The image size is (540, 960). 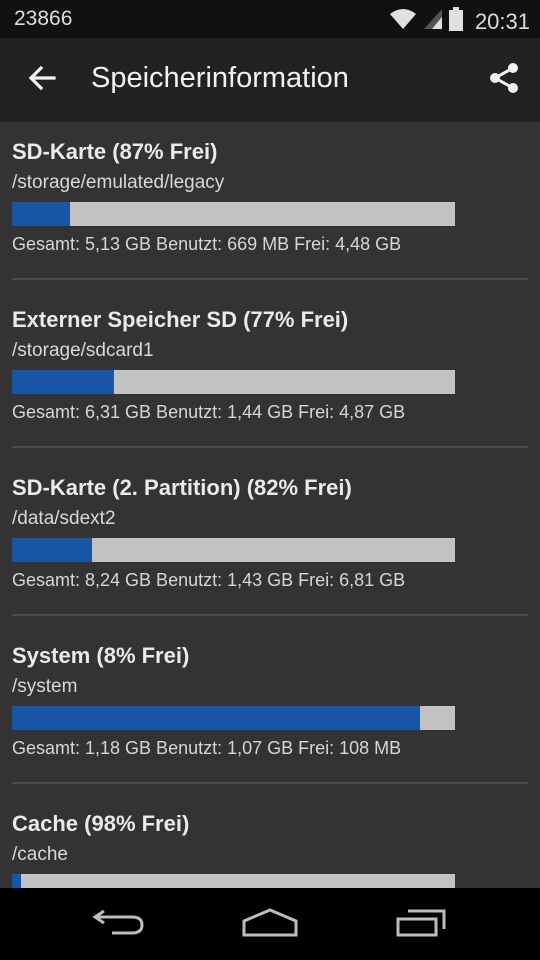 What do you see at coordinates (502, 21) in the screenshot?
I see `clock: 20:31` at bounding box center [502, 21].